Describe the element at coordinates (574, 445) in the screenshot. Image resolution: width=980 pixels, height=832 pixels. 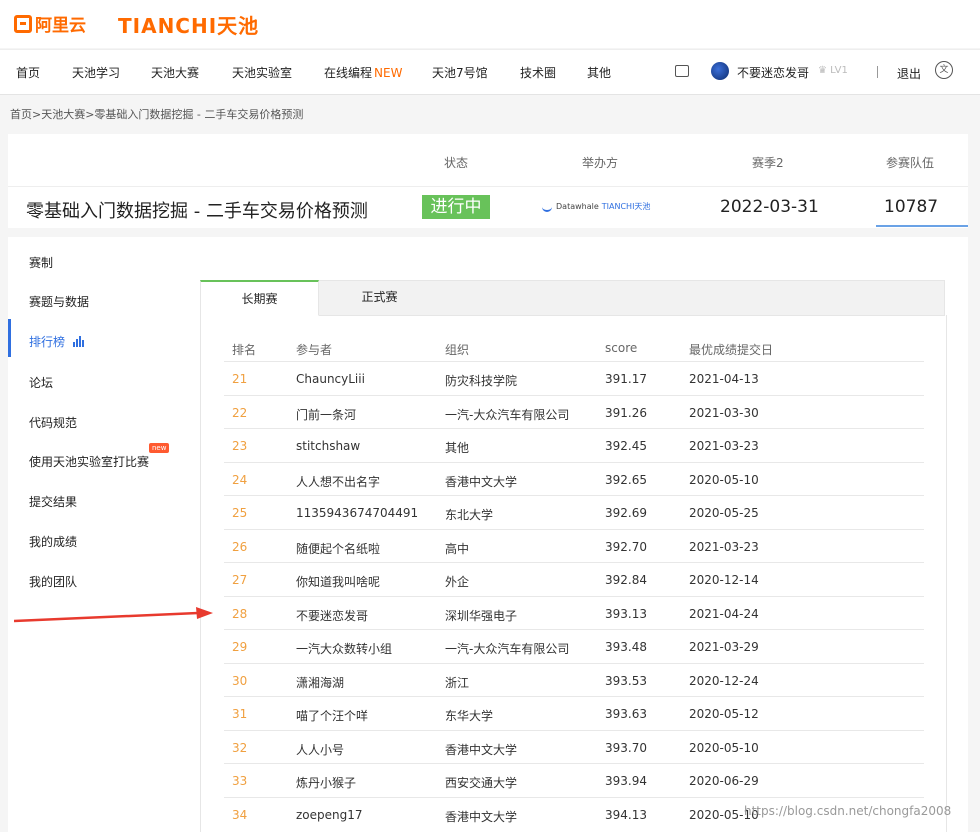
I see `table-row: 23 stitchshaw 其他 392.45 2021-03-23` at that location.